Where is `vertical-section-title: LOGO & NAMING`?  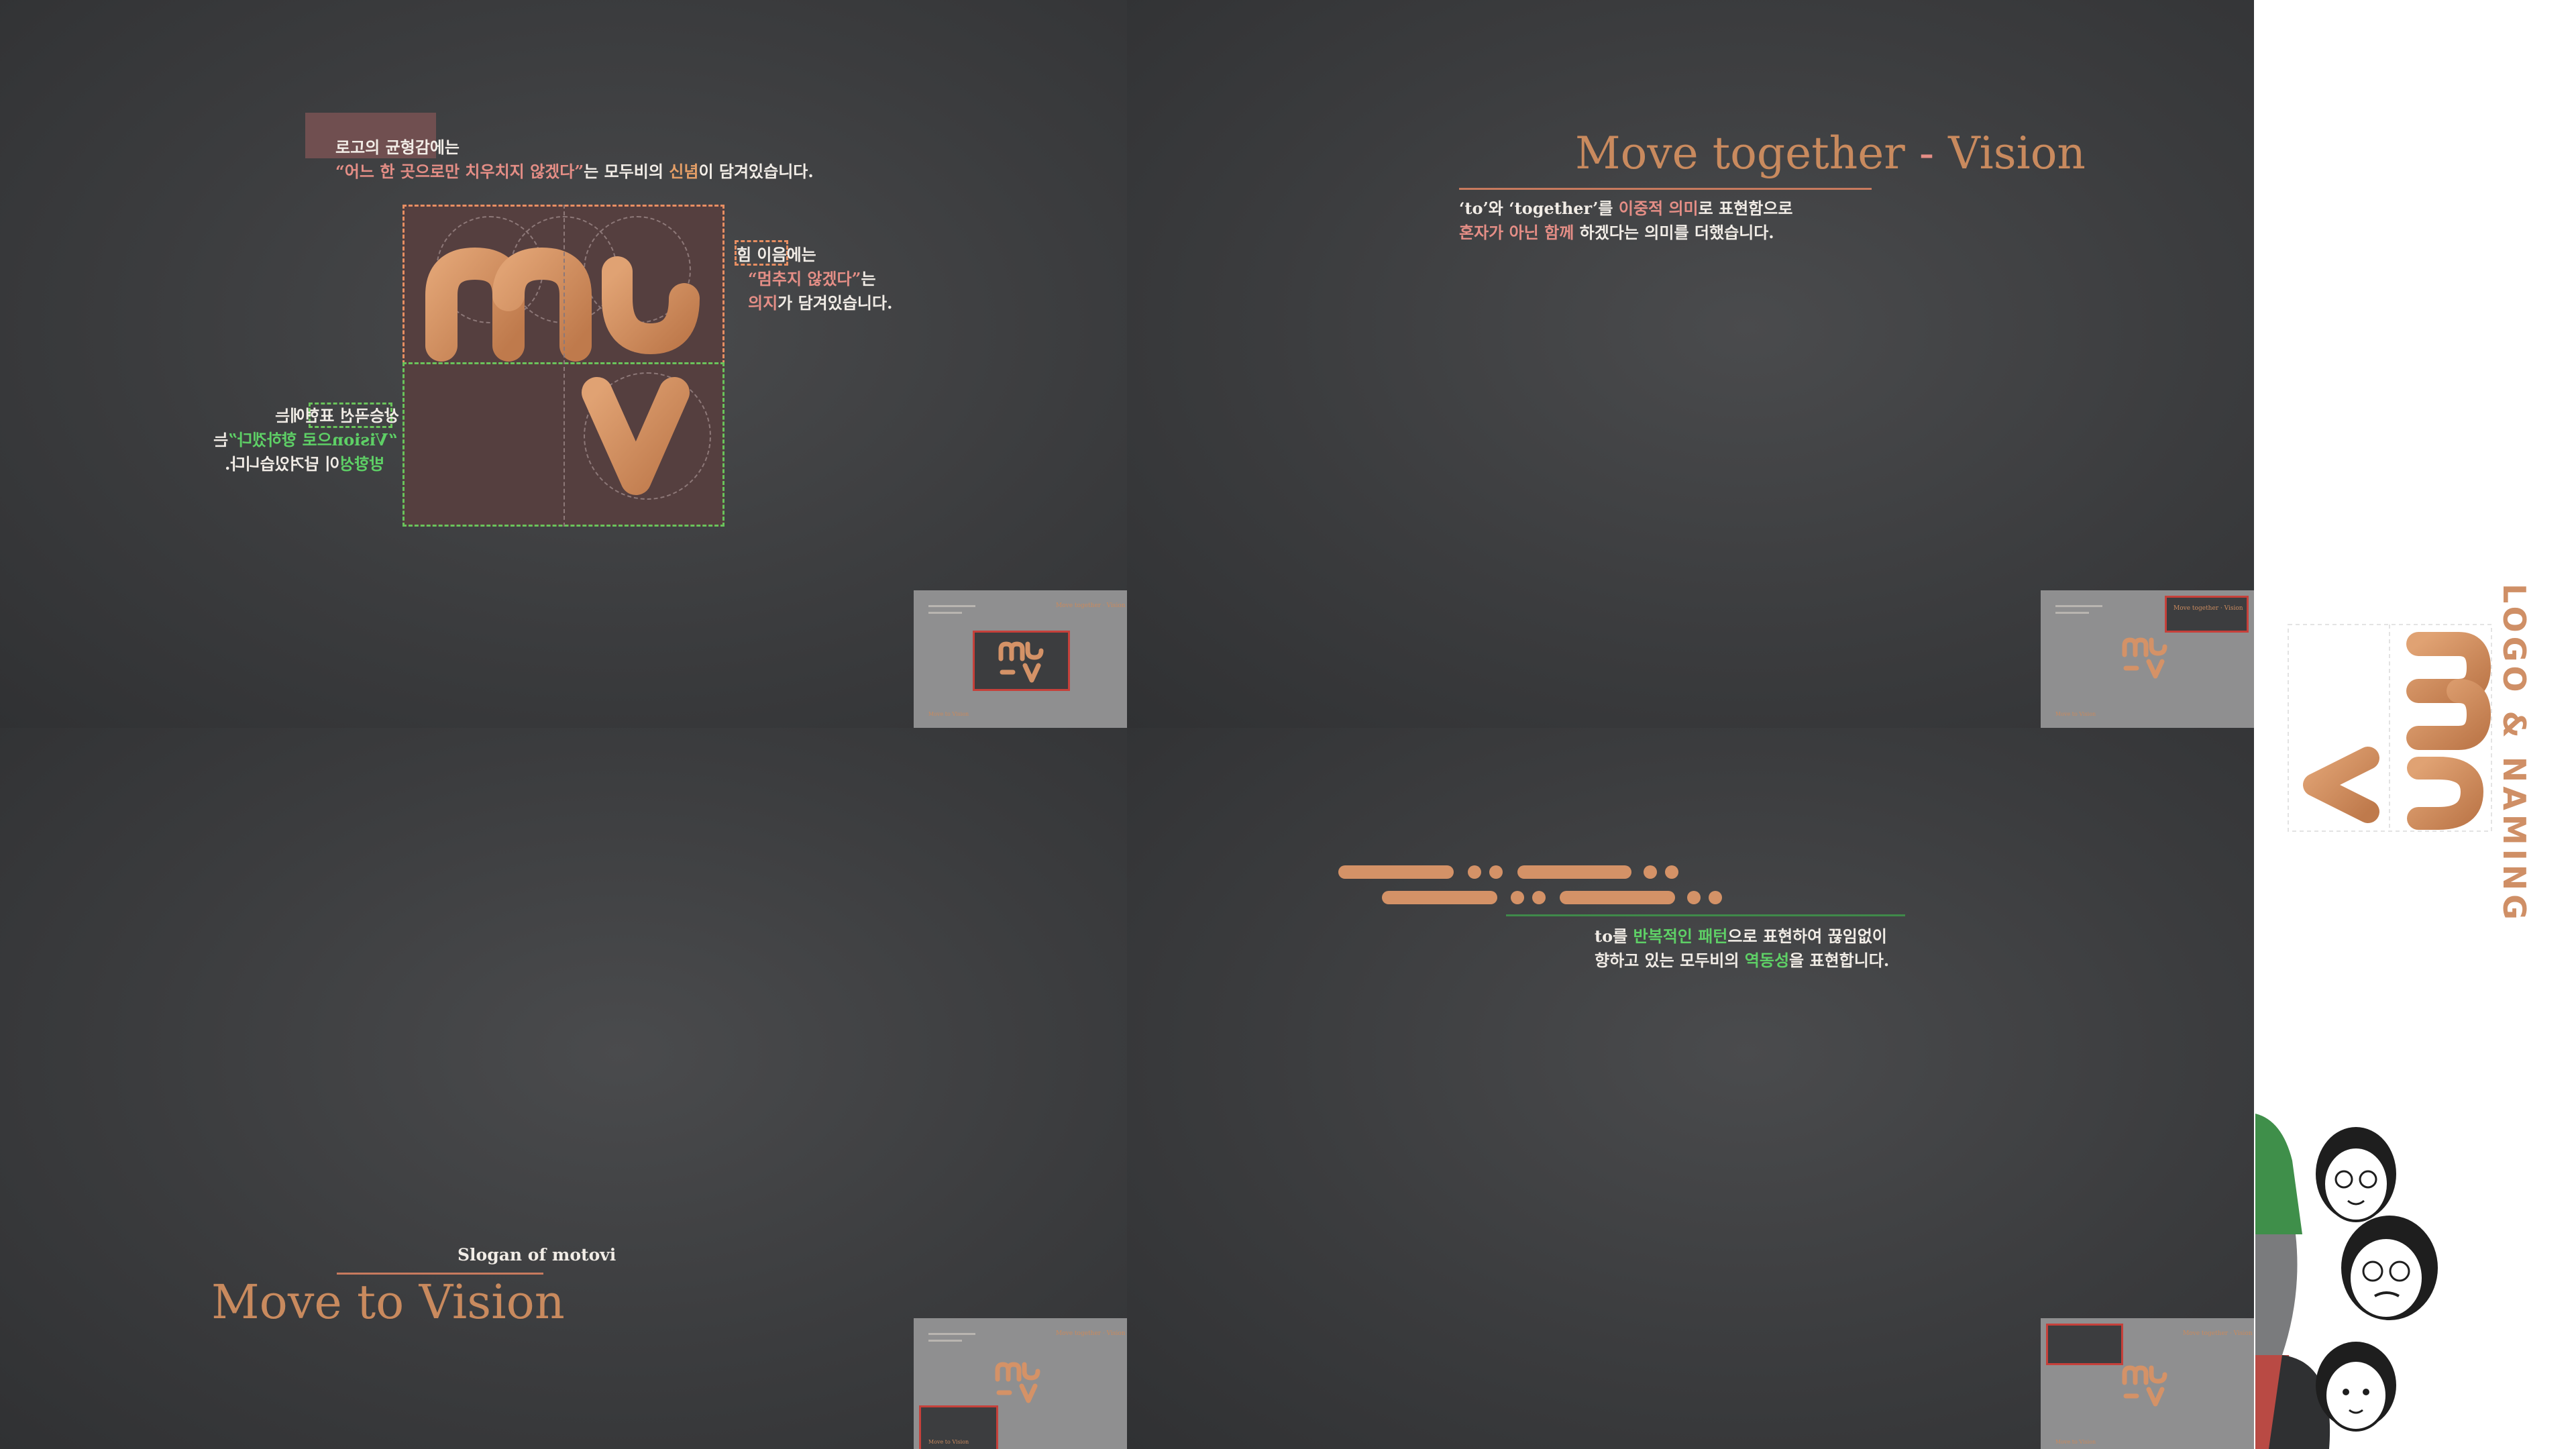 vertical-section-title: LOGO & NAMING is located at coordinates (2514, 754).